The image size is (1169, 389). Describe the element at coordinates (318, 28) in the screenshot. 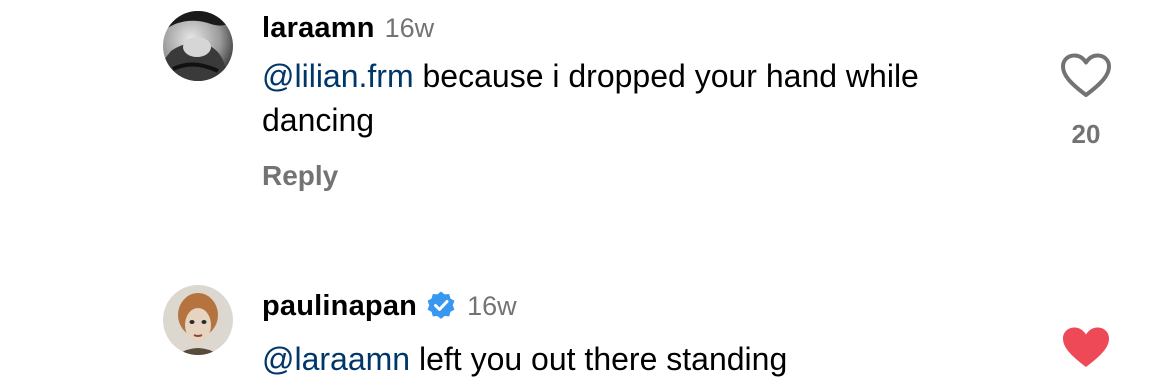

I see `username: laraamn` at that location.